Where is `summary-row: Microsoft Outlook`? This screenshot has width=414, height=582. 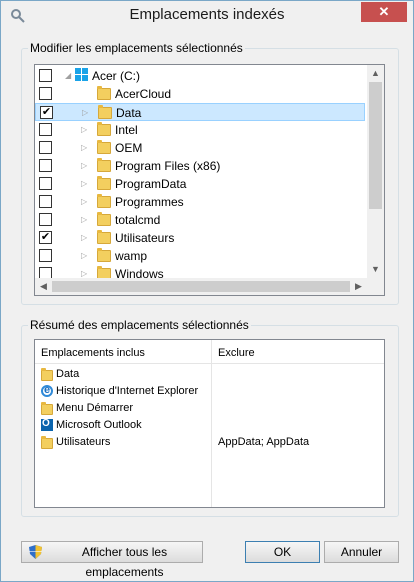
summary-row: Microsoft Outlook is located at coordinates (211, 425).